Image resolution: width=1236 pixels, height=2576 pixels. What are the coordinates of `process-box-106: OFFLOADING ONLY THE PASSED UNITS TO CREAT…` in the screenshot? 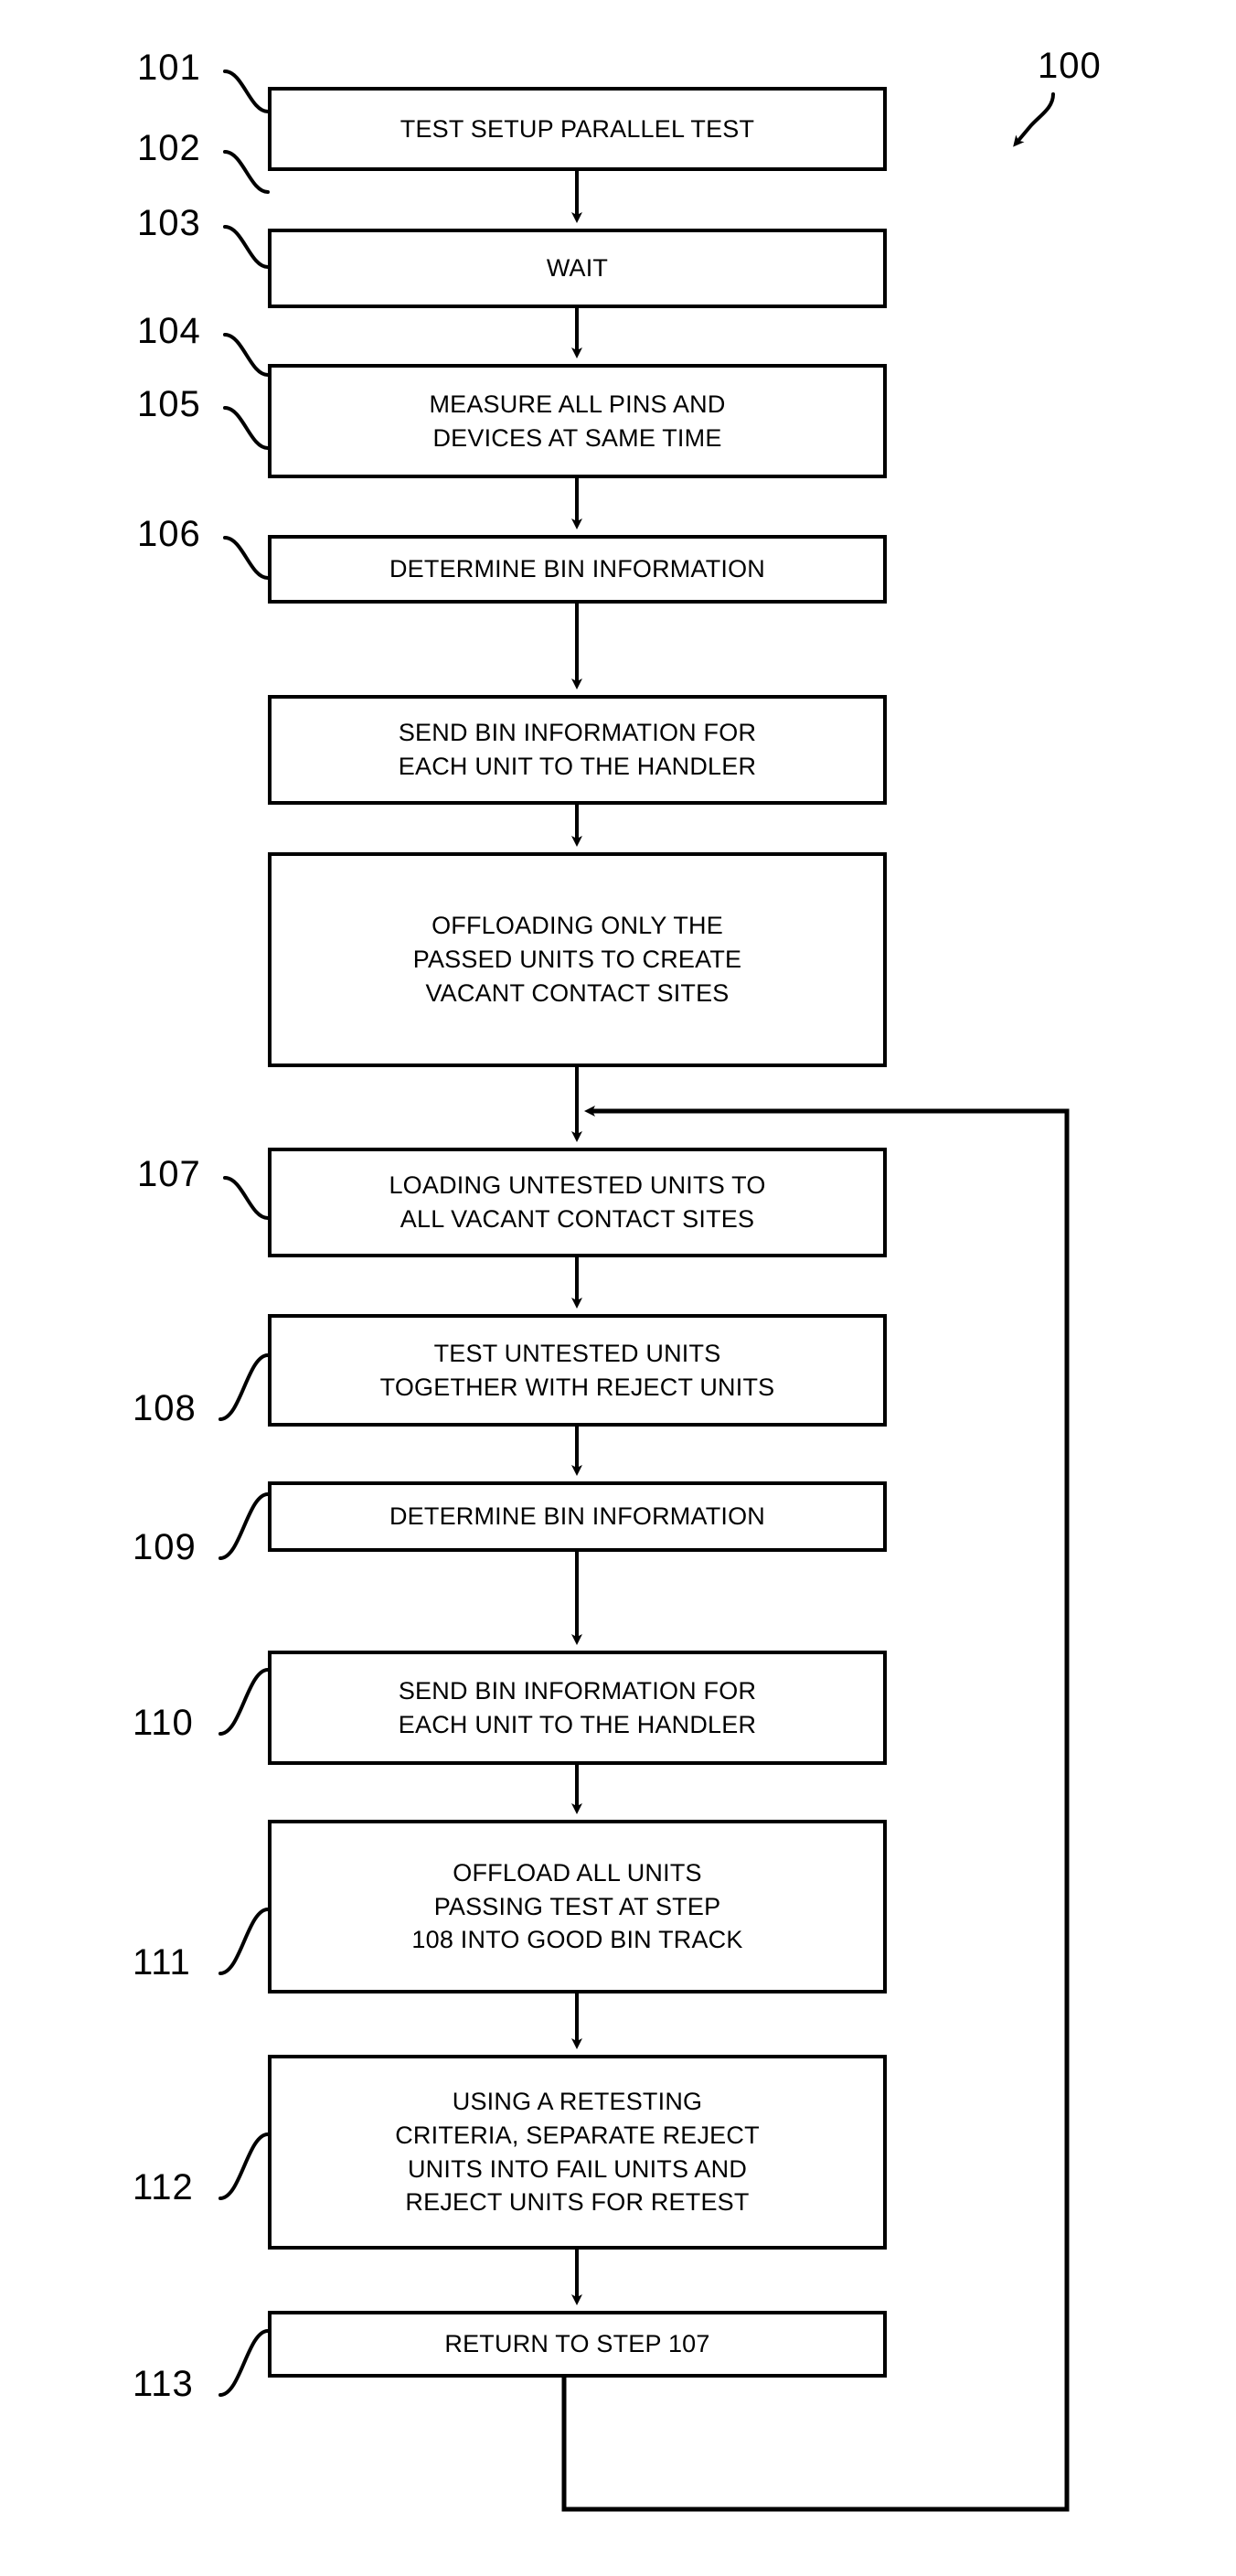 It's located at (577, 959).